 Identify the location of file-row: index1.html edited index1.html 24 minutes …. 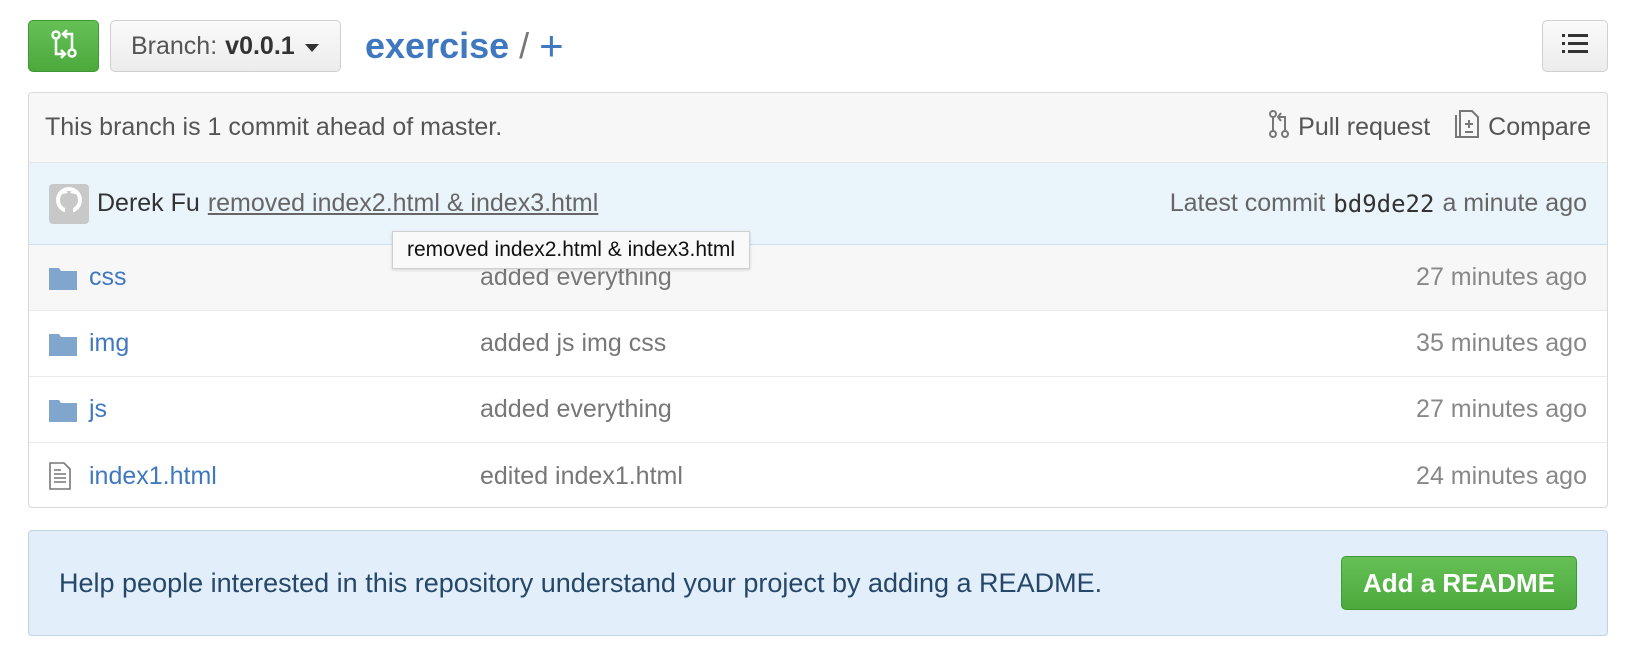
(818, 476).